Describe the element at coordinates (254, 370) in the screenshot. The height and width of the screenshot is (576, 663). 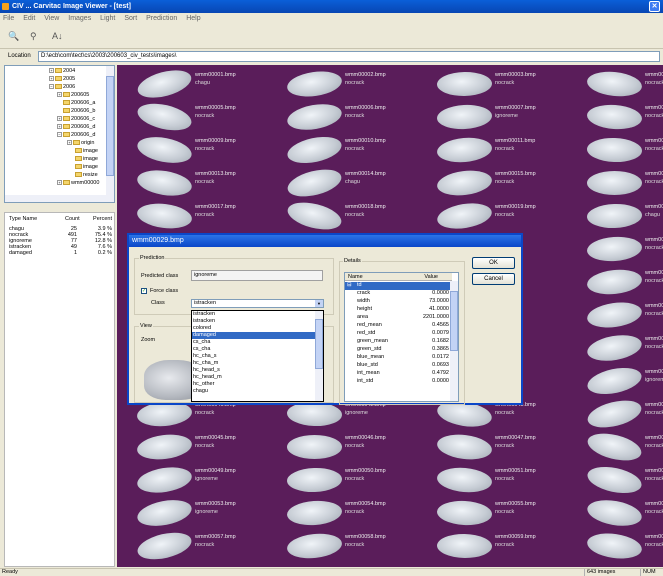
I see `class-option: hc_head_s` at that location.